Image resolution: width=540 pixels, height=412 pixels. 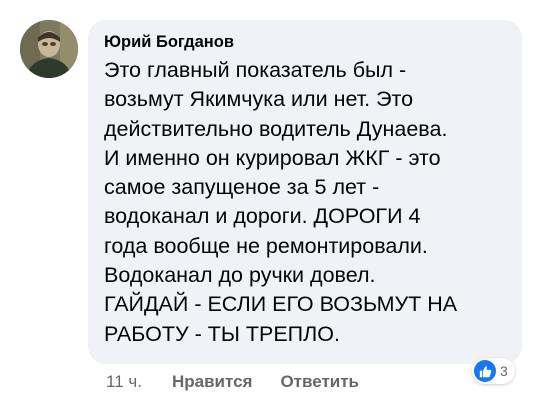 What do you see at coordinates (124, 382) in the screenshot?
I see `timestamp: 11 ч.` at bounding box center [124, 382].